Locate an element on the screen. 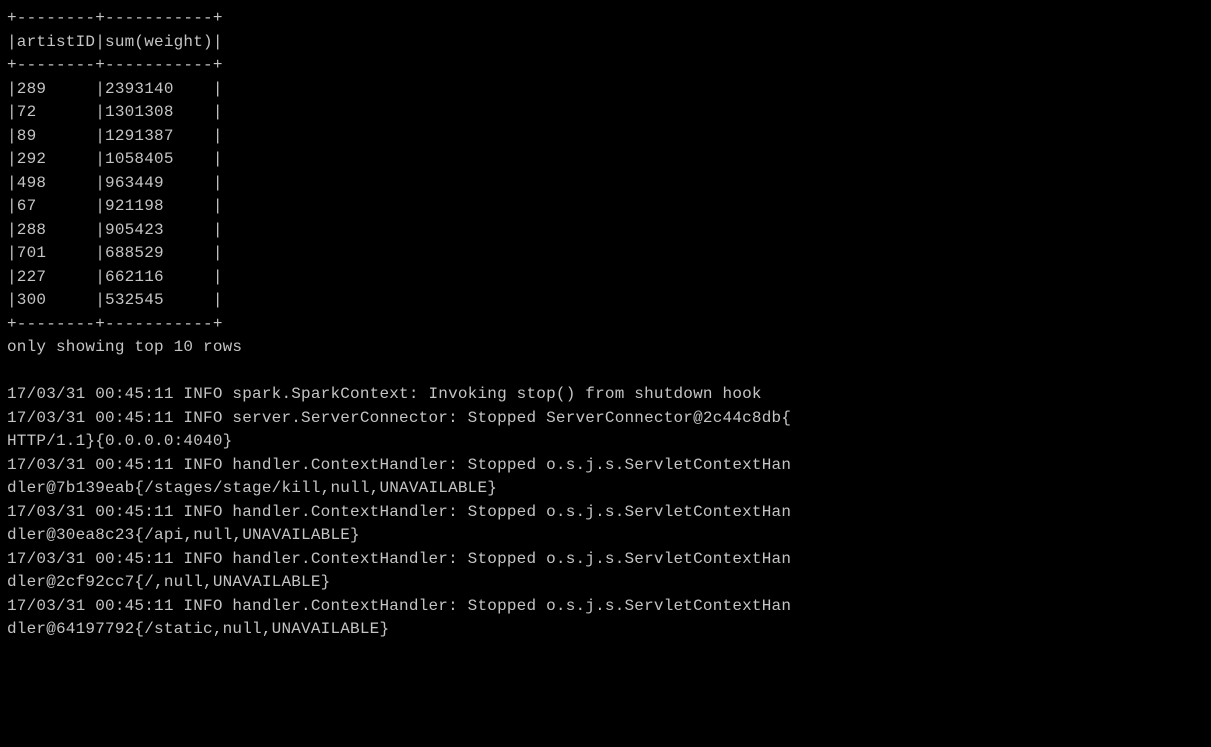 The image size is (1211, 747). log-line: dler@2cf92cc7{/,null,UNAVAILABLE} is located at coordinates (169, 582).